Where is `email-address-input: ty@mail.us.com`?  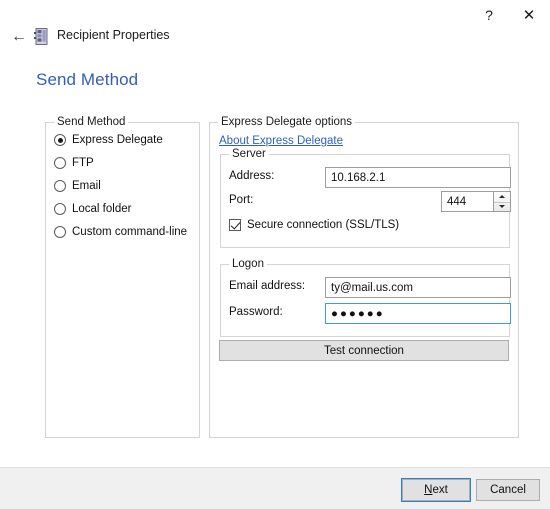 email-address-input: ty@mail.us.com is located at coordinates (418, 287).